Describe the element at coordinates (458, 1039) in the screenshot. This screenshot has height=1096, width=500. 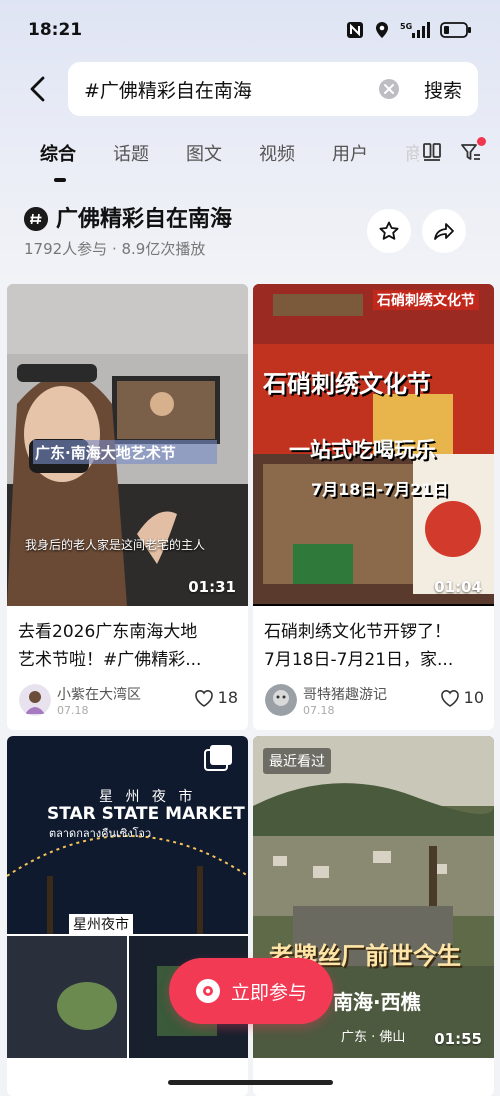
I see `video-duration: 01:55` at that location.